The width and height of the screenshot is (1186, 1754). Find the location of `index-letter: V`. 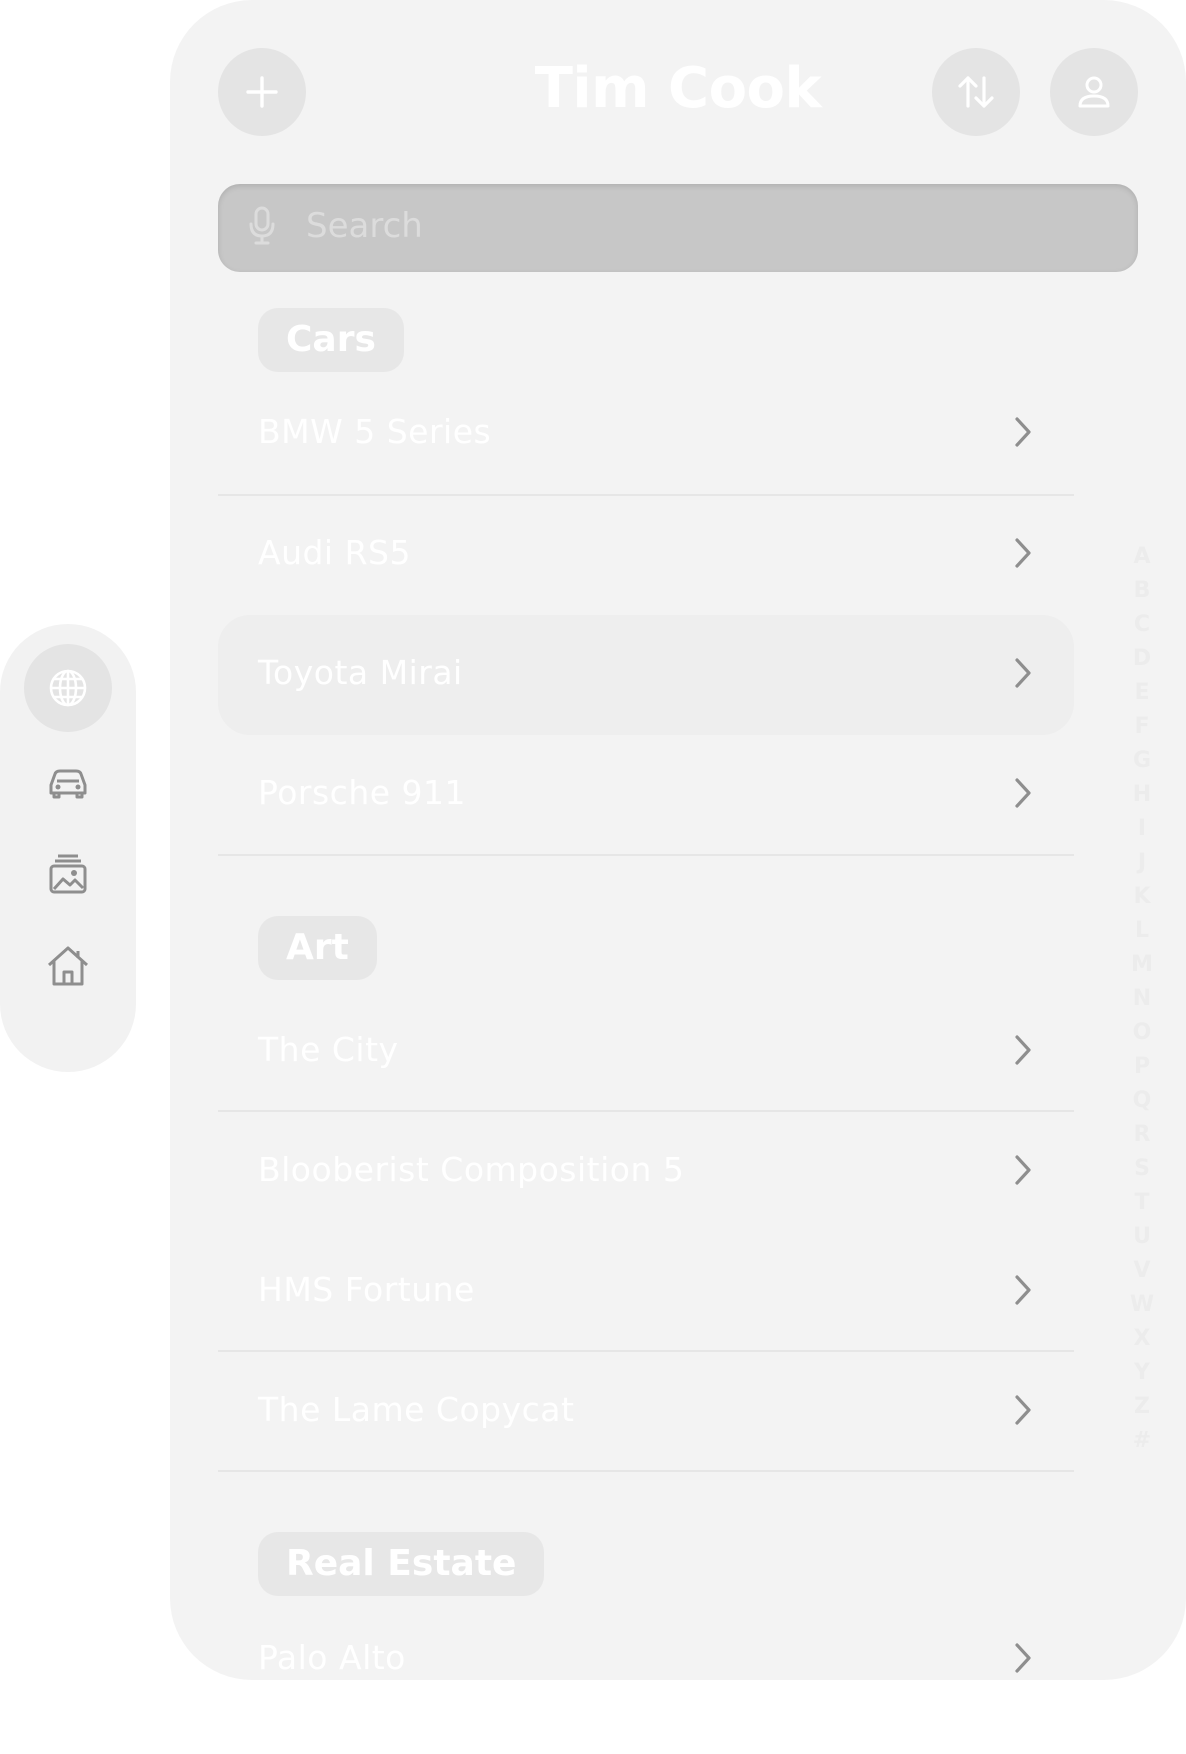

index-letter: V is located at coordinates (1141, 1271).